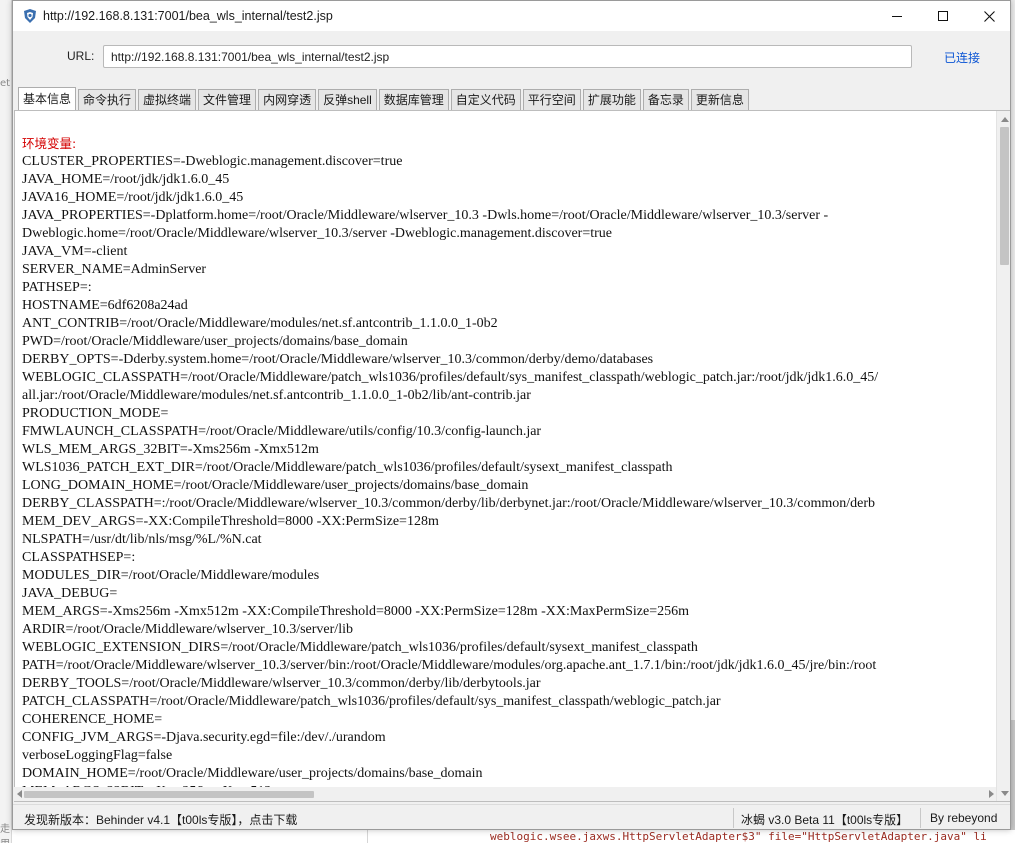  I want to click on tab-6: 反弹shell, so click(347, 100).